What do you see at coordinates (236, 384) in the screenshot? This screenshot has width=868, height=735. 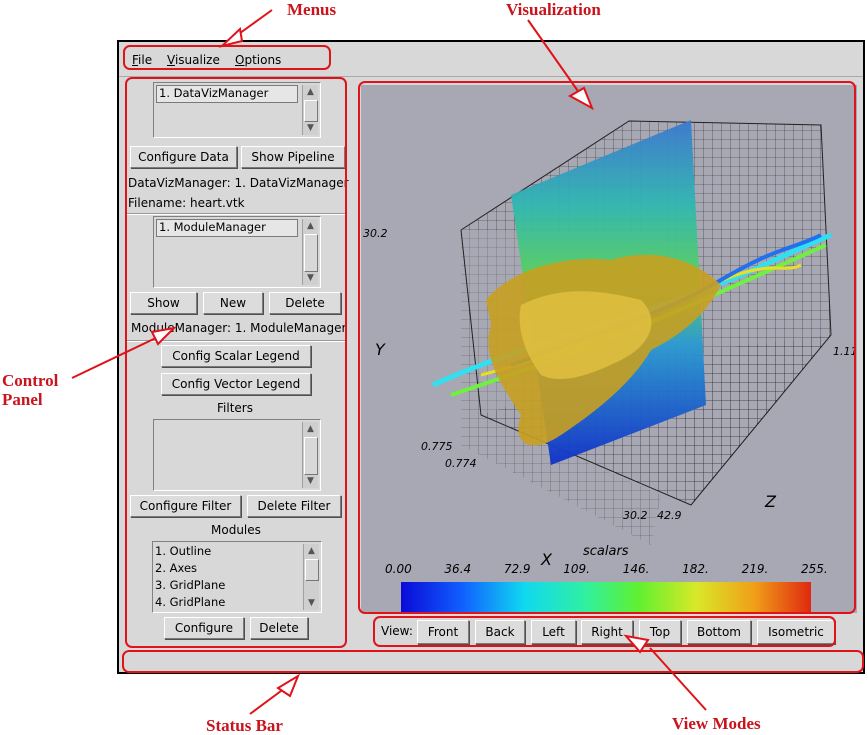 I see `config-vector-legend-button: Config Vector Legend` at bounding box center [236, 384].